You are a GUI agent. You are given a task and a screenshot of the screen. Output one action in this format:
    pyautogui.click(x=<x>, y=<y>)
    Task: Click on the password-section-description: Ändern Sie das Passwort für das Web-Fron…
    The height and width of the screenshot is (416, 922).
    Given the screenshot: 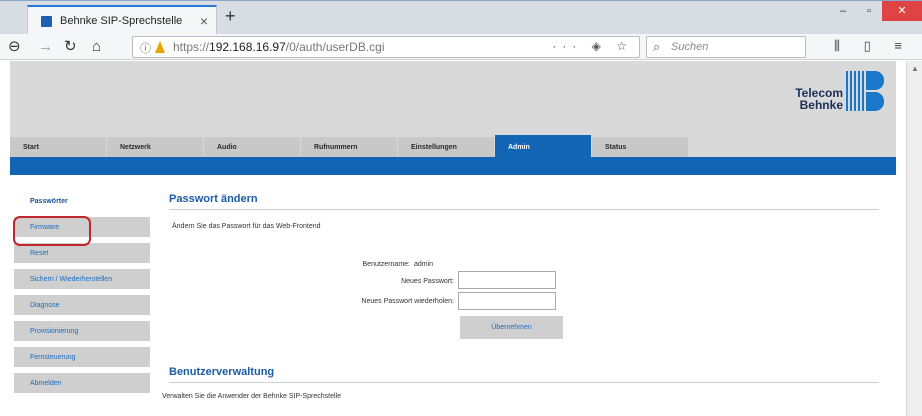 What is the action you would take?
    pyautogui.click(x=246, y=226)
    